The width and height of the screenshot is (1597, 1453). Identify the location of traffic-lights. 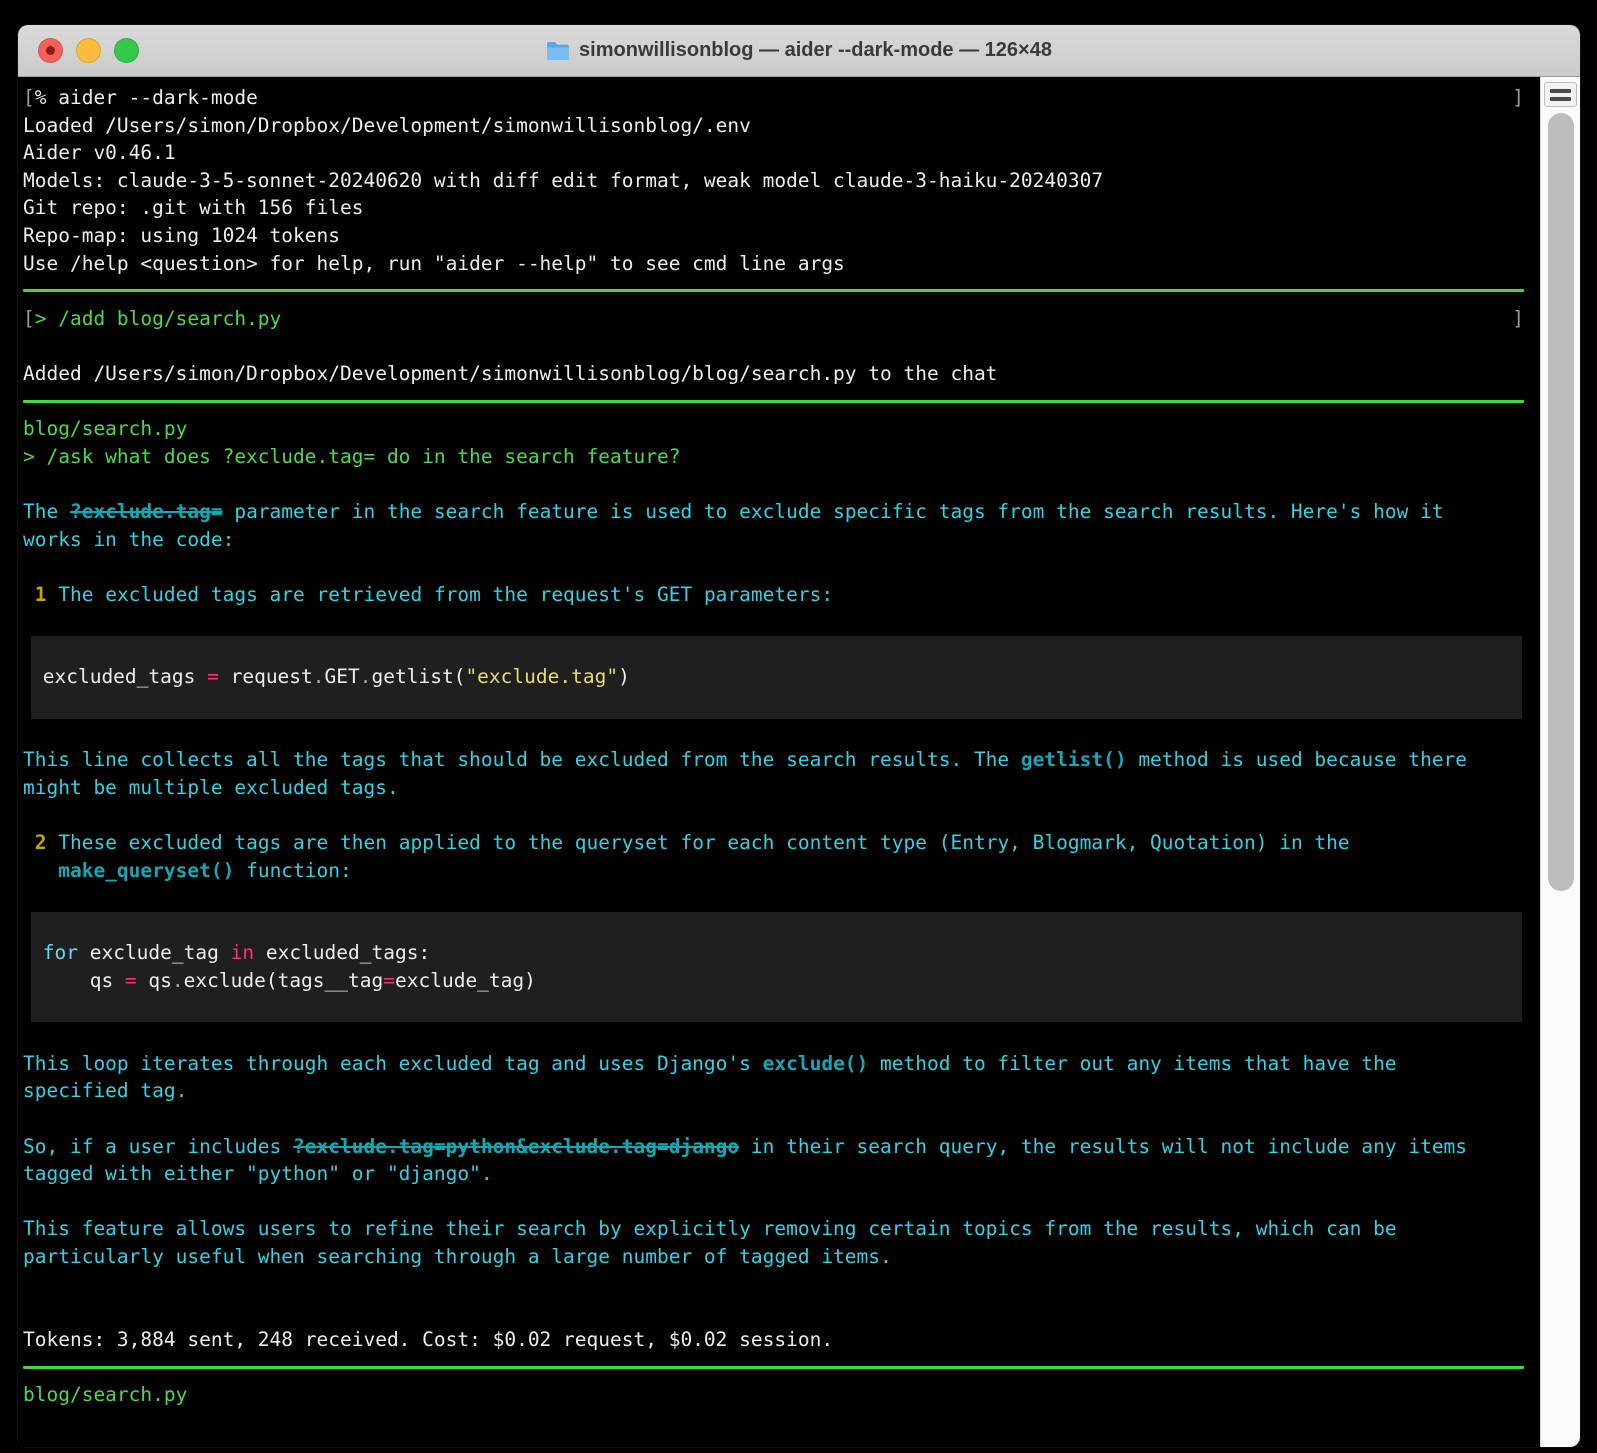
(88, 50).